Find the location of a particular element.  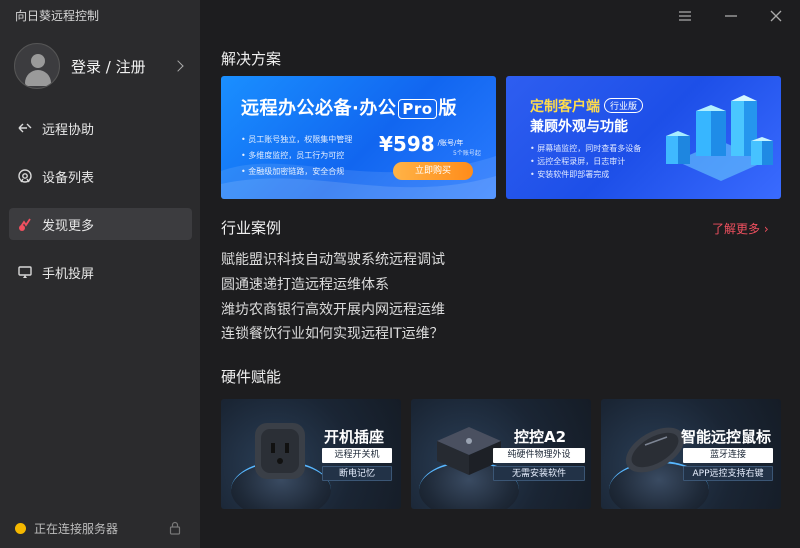

server-illustration is located at coordinates (719, 138).